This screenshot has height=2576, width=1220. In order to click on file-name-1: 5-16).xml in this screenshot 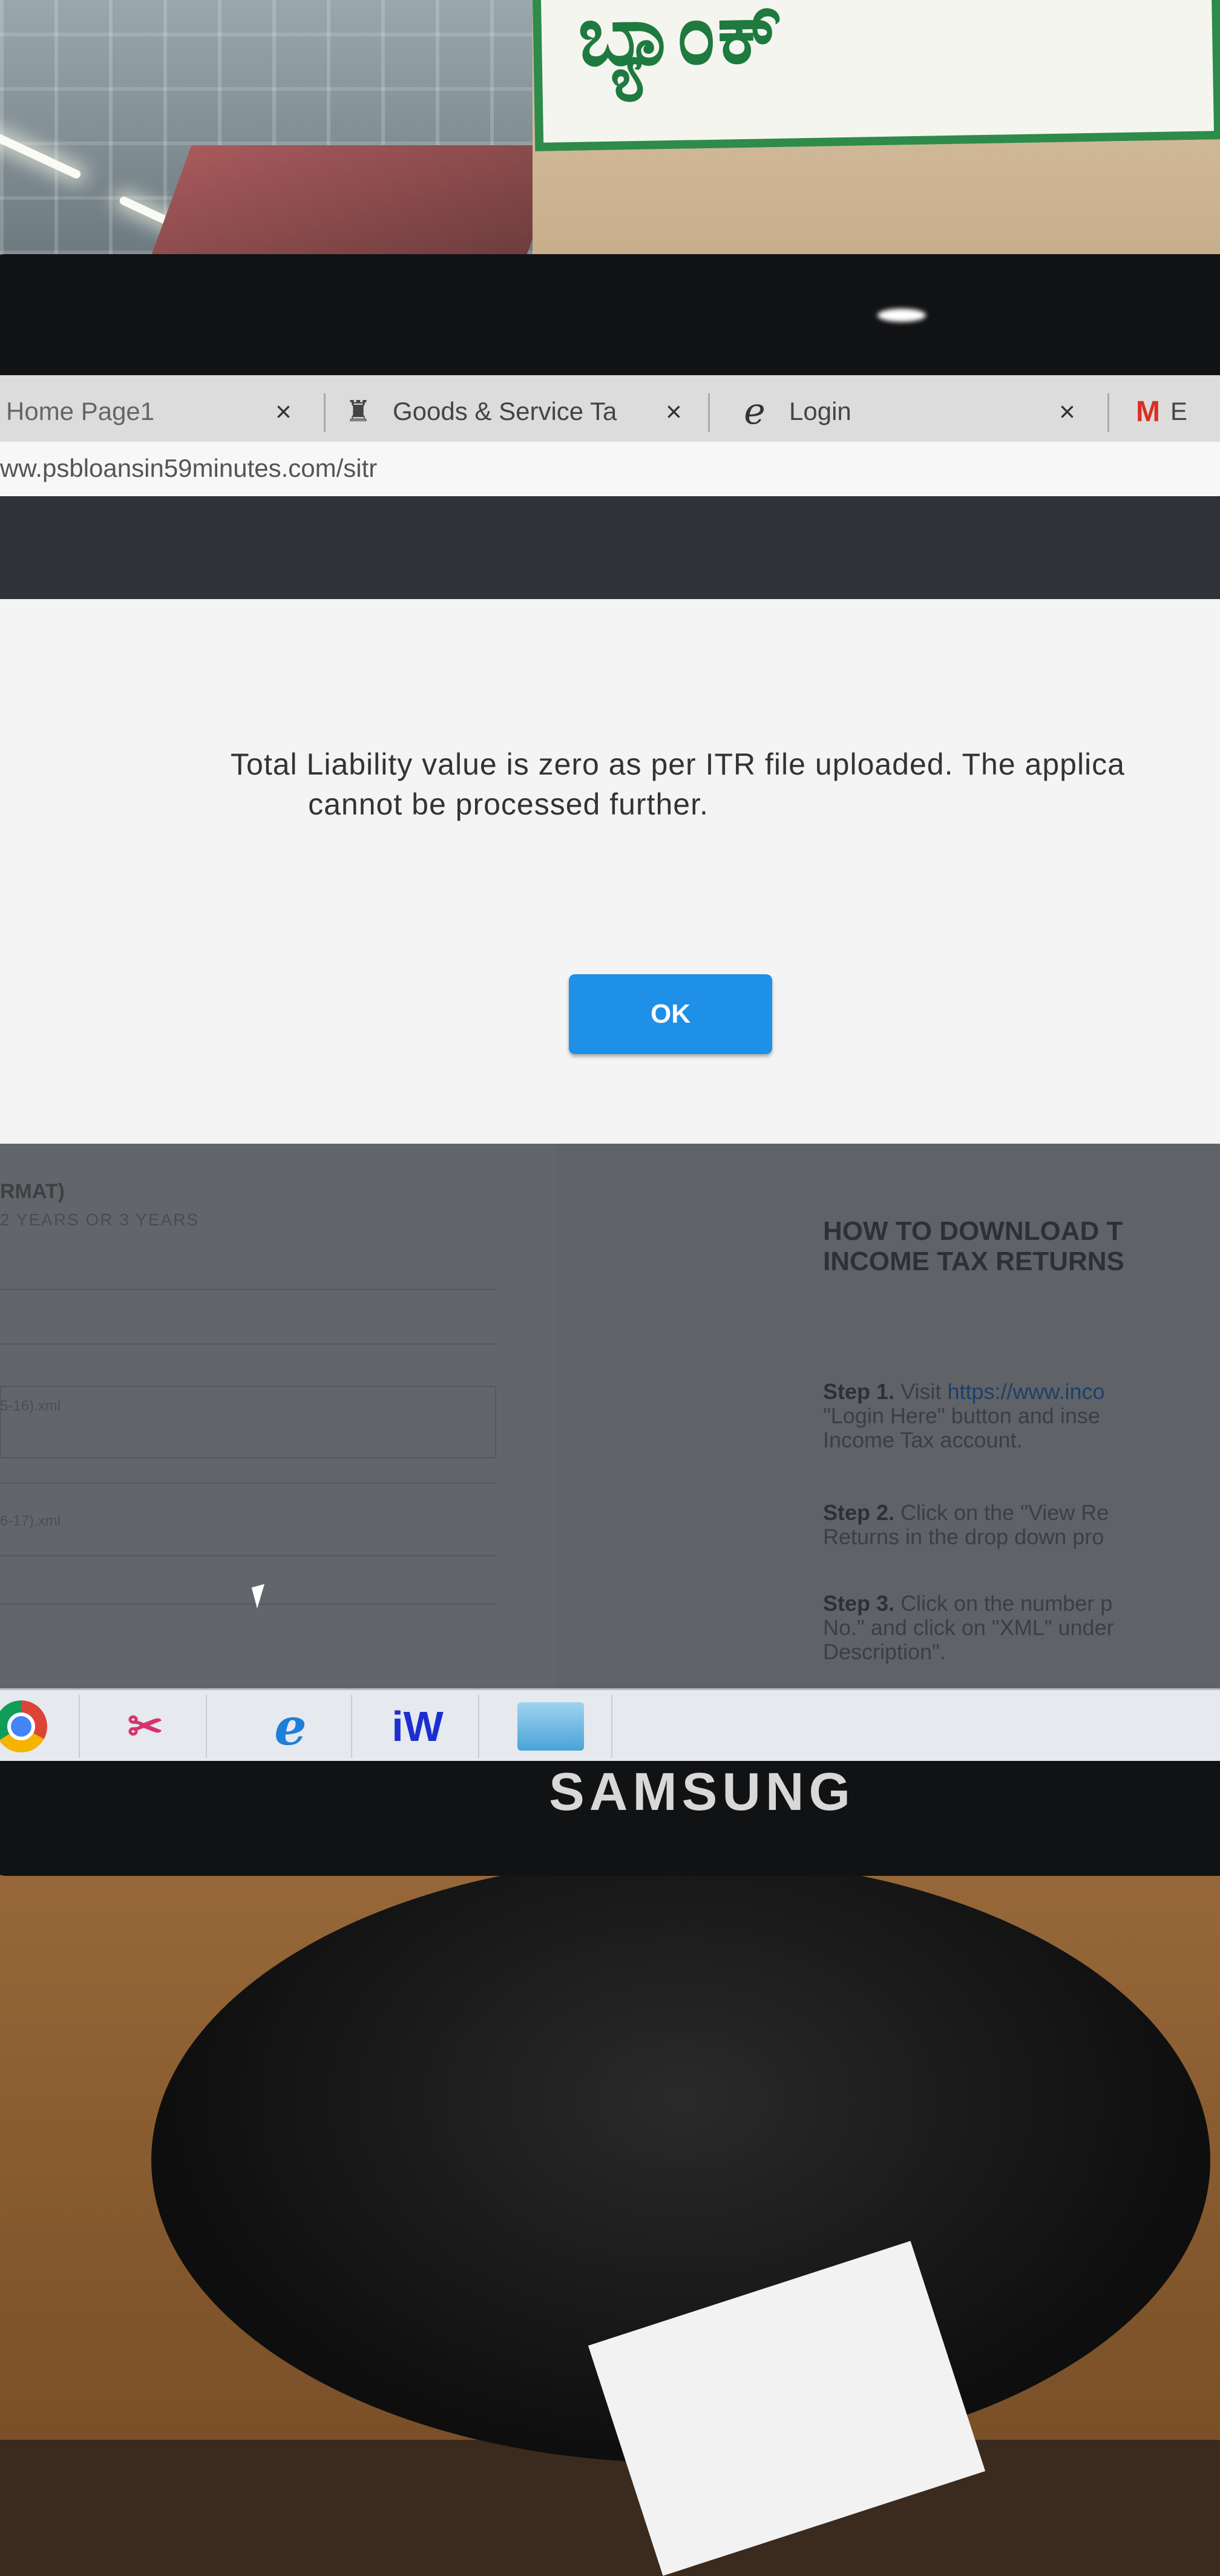, I will do `click(30, 1406)`.